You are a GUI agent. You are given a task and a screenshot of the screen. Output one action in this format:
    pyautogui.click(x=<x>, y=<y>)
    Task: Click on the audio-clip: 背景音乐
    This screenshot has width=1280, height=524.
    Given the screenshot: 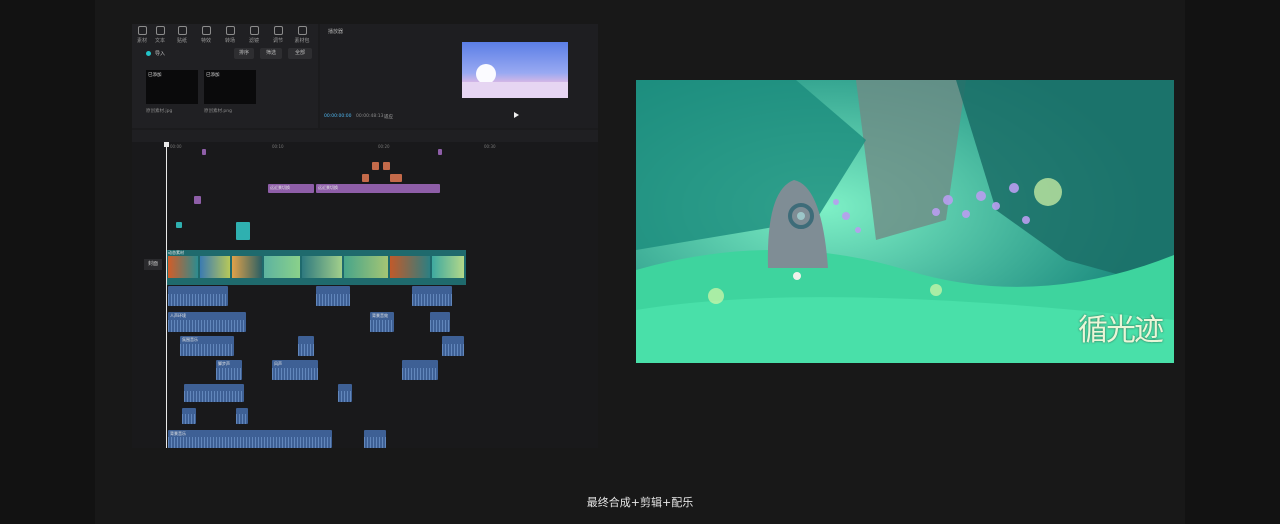 What is the action you would take?
    pyautogui.click(x=250, y=439)
    